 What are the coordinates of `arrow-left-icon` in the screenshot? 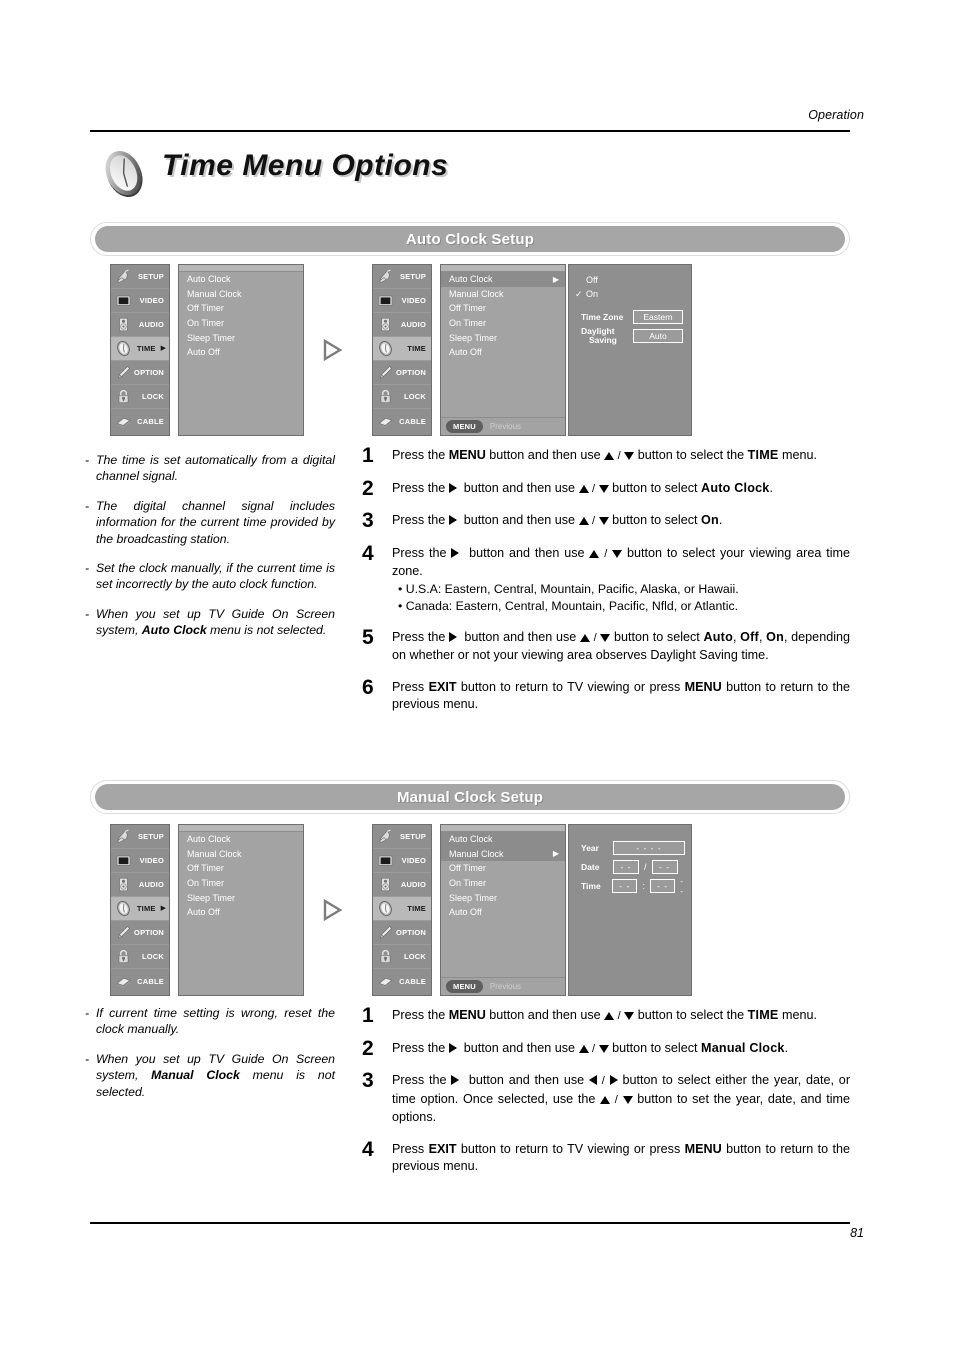 It's located at (592, 1080).